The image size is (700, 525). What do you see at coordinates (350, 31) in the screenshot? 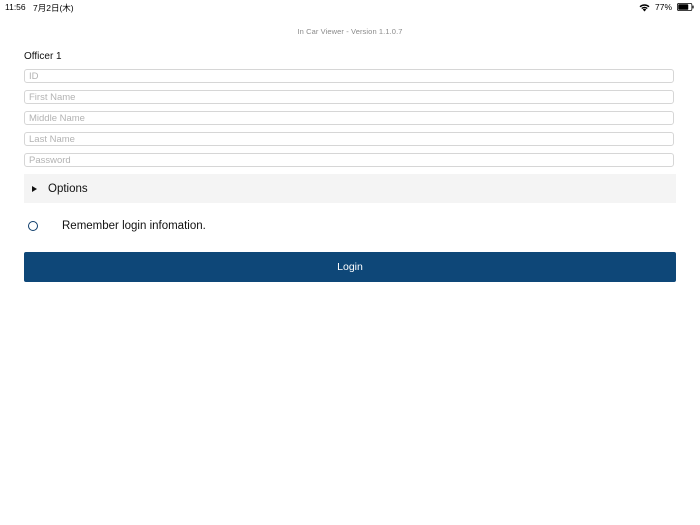
I see `app-title: In Car Viewer - Version 1.1.0.7` at bounding box center [350, 31].